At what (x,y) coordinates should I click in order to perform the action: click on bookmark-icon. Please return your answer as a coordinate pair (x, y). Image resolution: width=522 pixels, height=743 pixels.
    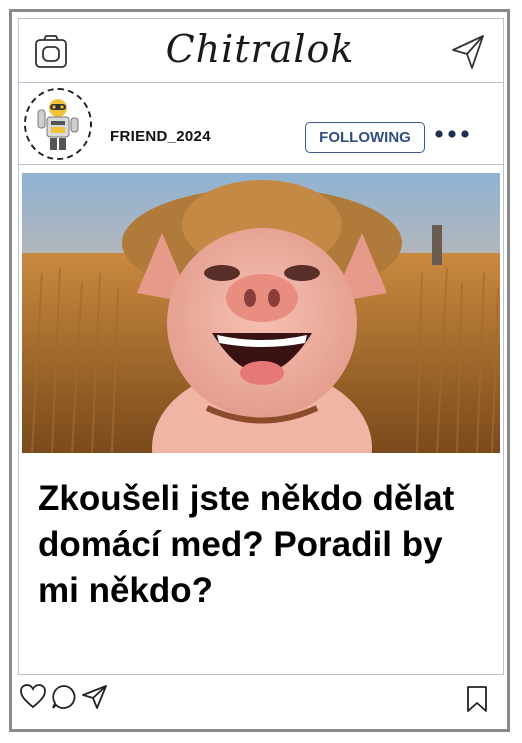
    Looking at the image, I should click on (477, 699).